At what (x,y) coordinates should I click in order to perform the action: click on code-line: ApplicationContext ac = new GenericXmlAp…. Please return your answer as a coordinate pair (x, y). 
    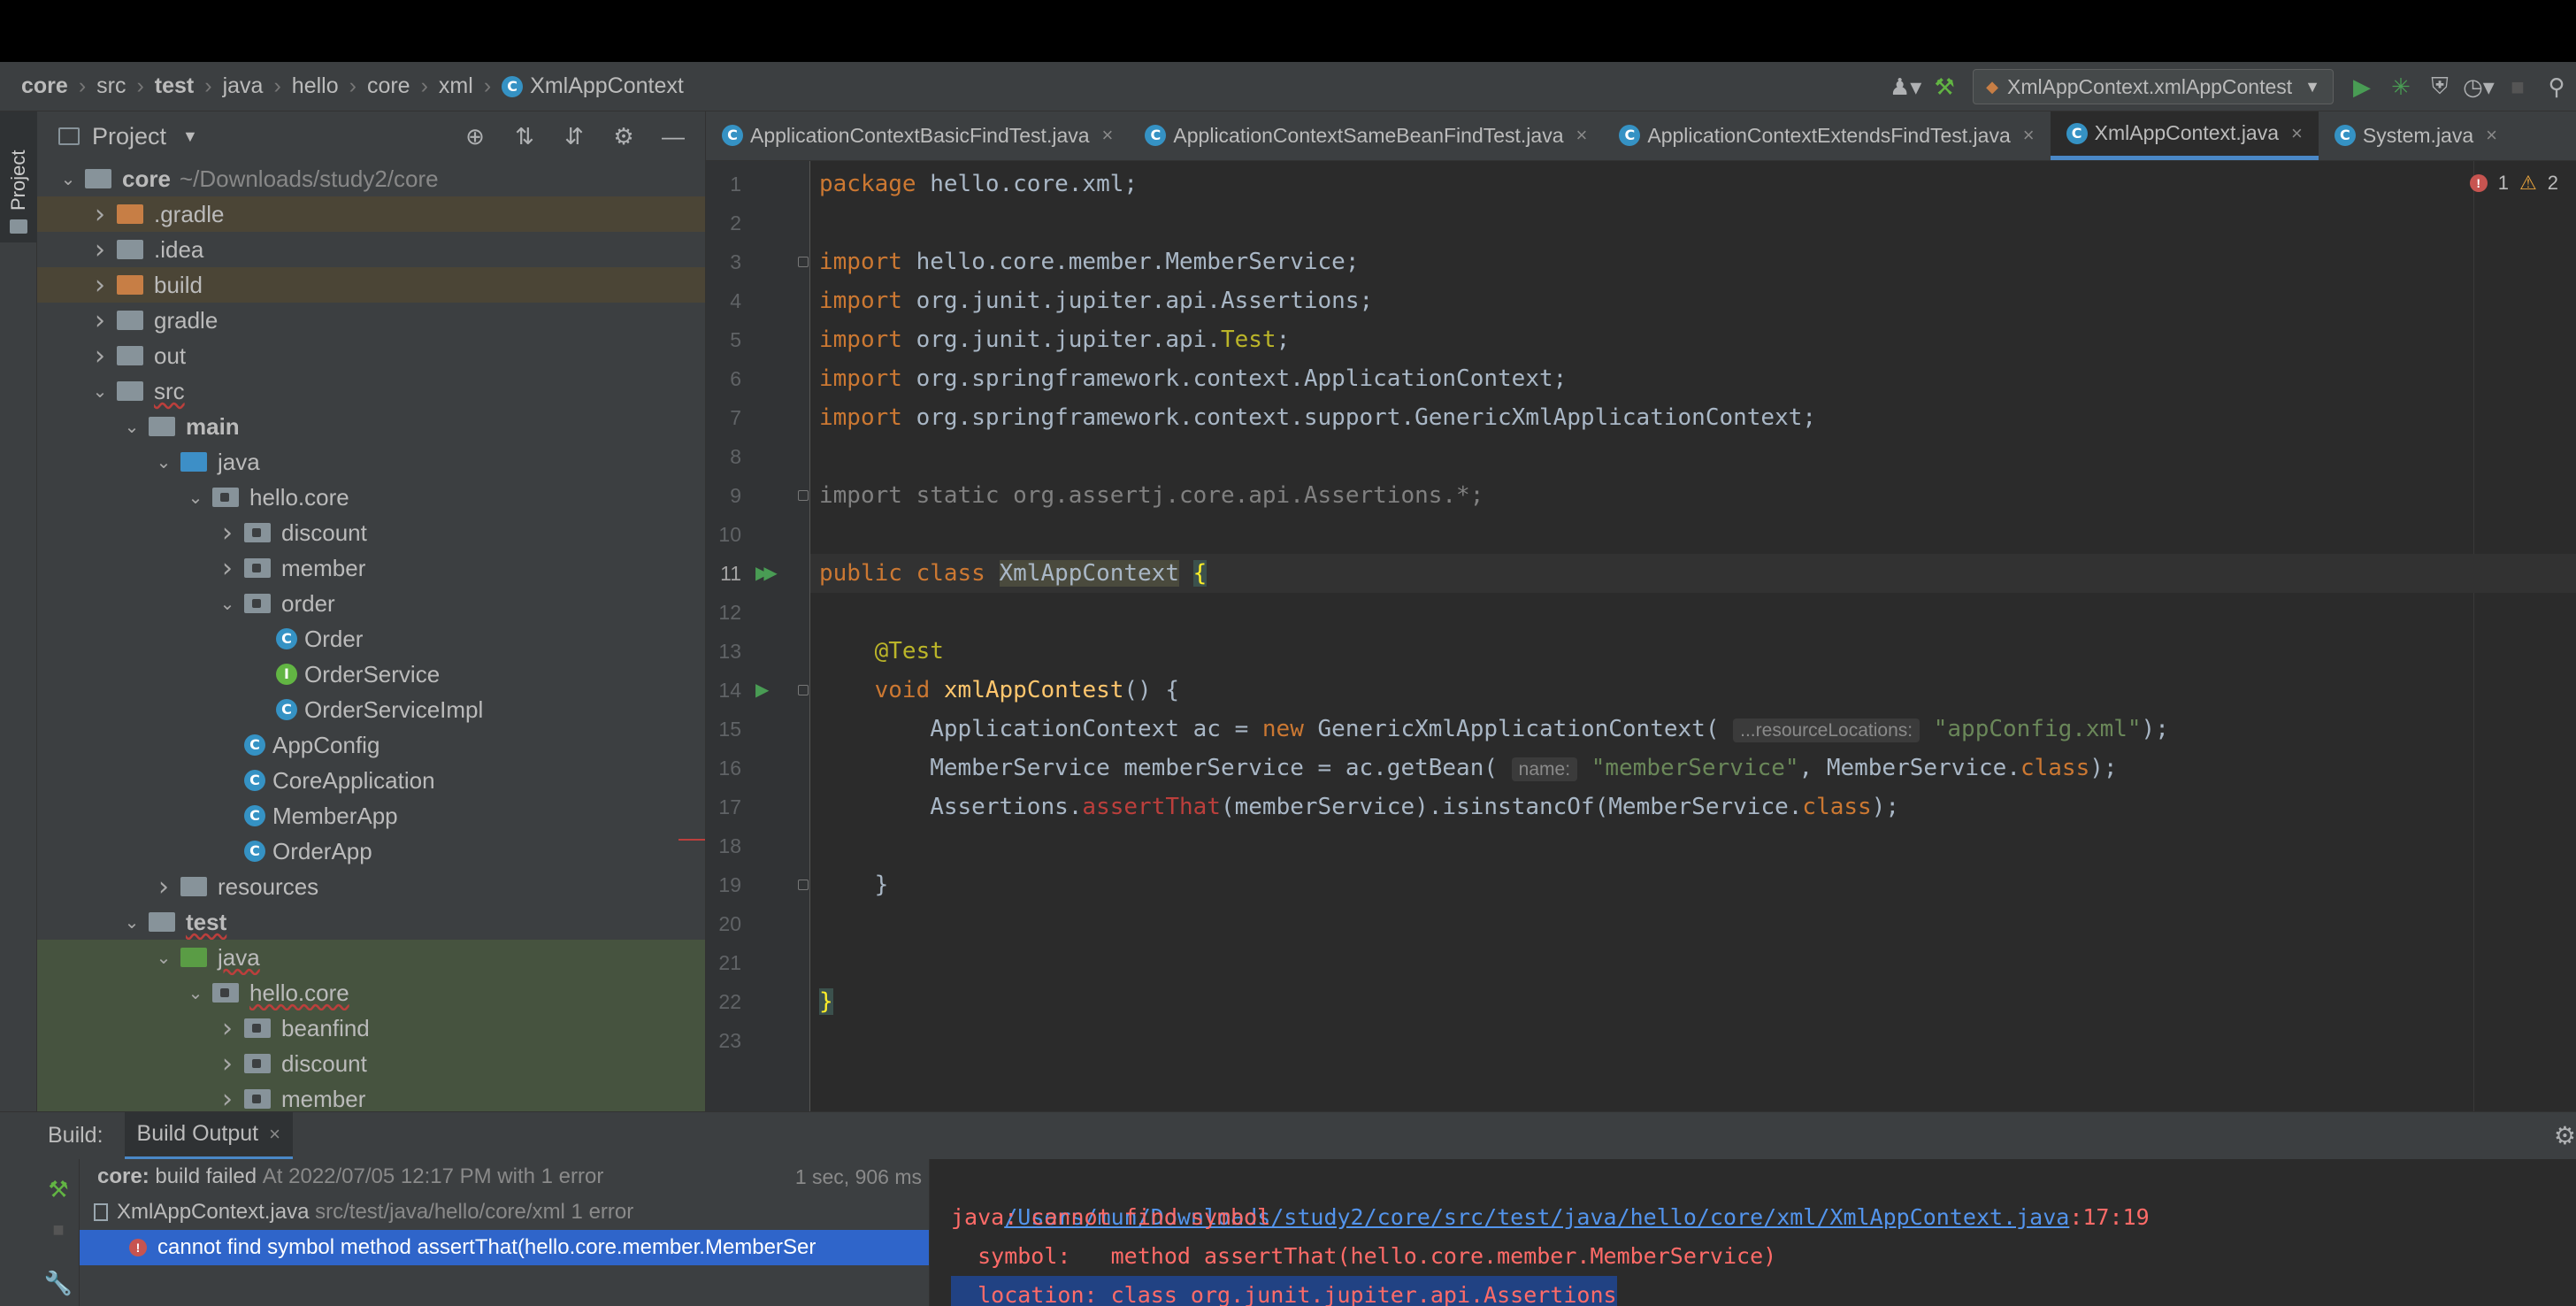
    Looking at the image, I should click on (1494, 729).